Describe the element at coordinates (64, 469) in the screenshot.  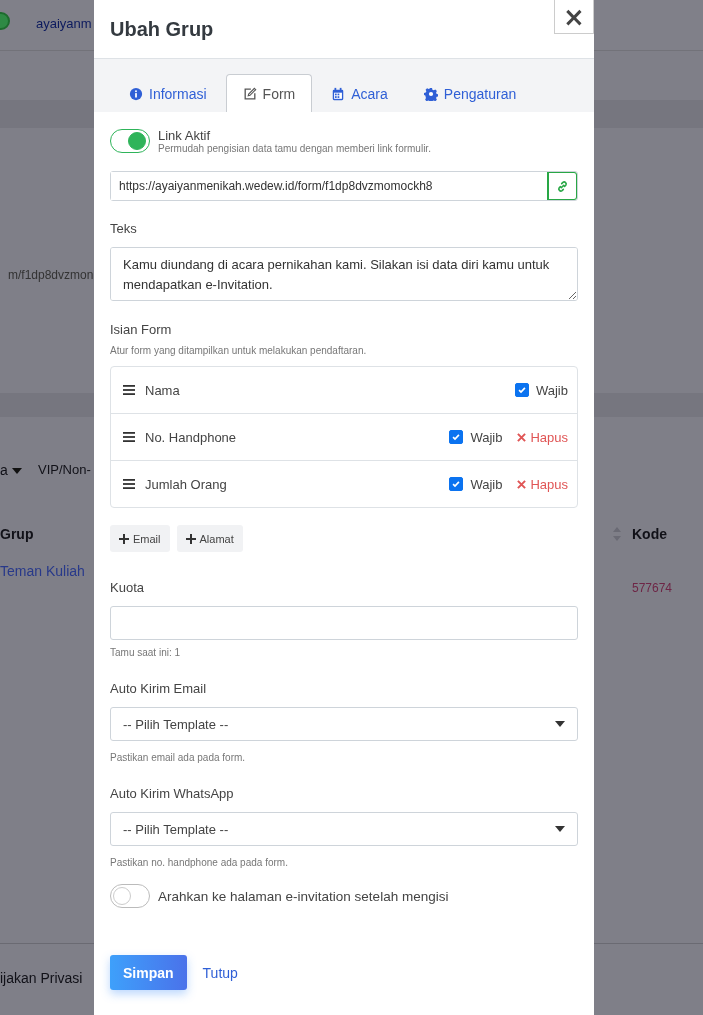
I see `filter-dropdown: VIP/Non-` at that location.